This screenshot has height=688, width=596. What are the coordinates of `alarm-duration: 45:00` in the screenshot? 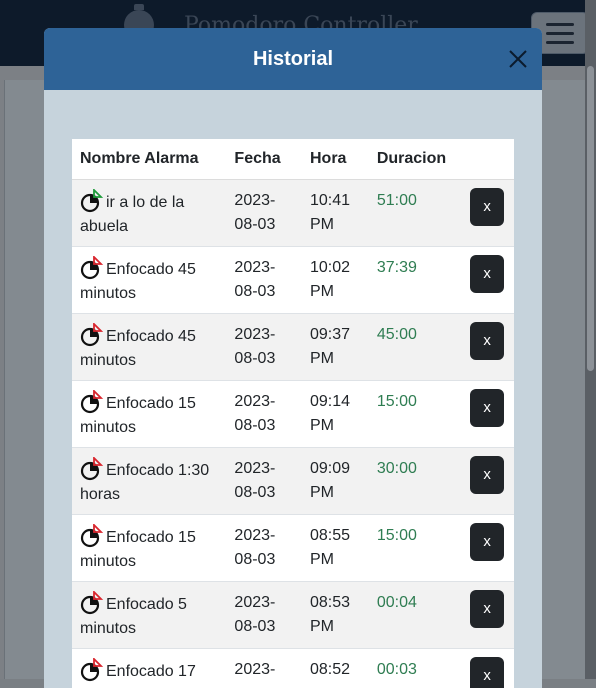 It's located at (397, 334).